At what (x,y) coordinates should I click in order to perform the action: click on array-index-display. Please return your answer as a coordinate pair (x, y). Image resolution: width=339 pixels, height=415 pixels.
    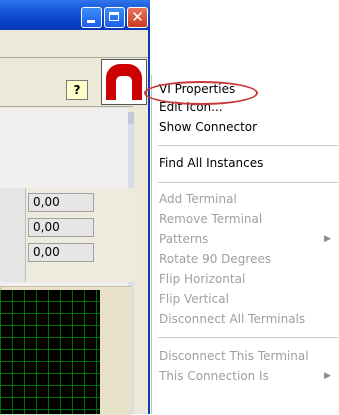
    Looking at the image, I should click on (13, 235).